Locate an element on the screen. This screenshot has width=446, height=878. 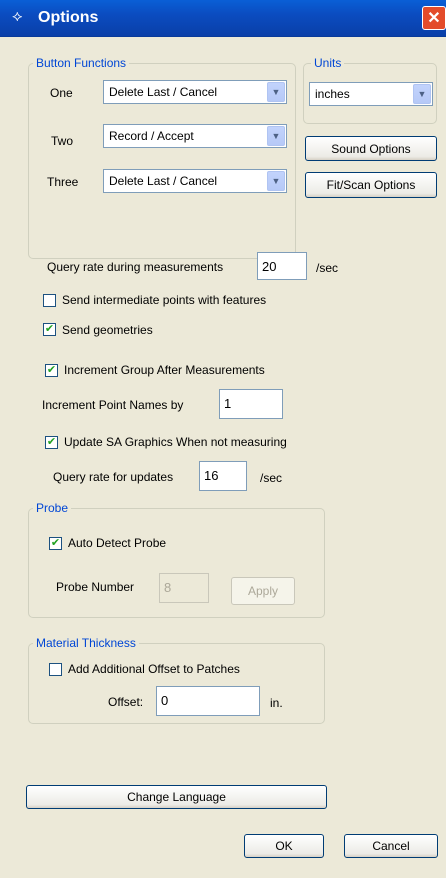
auto-detect-probe-checkbox: ✔ is located at coordinates (55, 543).